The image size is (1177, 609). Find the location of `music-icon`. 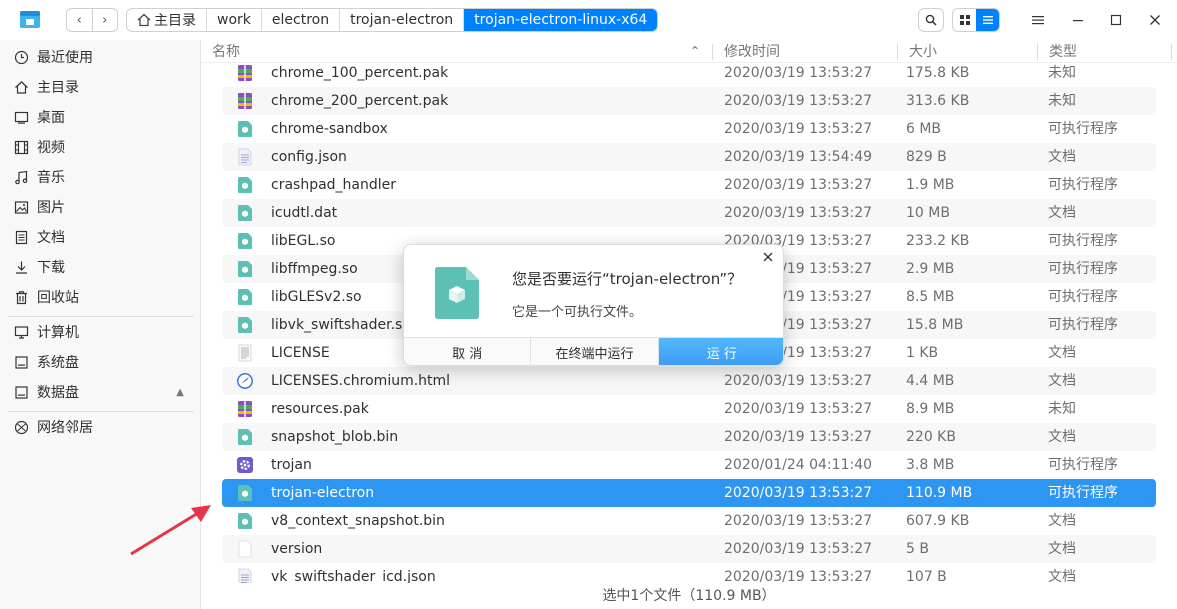

music-icon is located at coordinates (21, 177).